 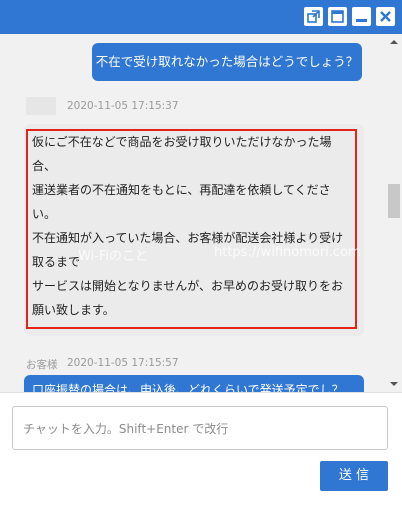 What do you see at coordinates (361, 16) in the screenshot?
I see `minimize-icon` at bounding box center [361, 16].